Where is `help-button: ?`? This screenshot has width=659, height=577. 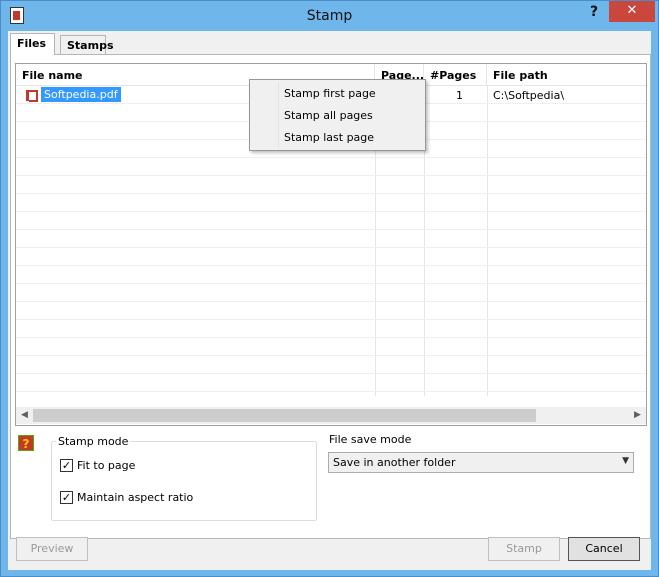
help-button: ? is located at coordinates (594, 13).